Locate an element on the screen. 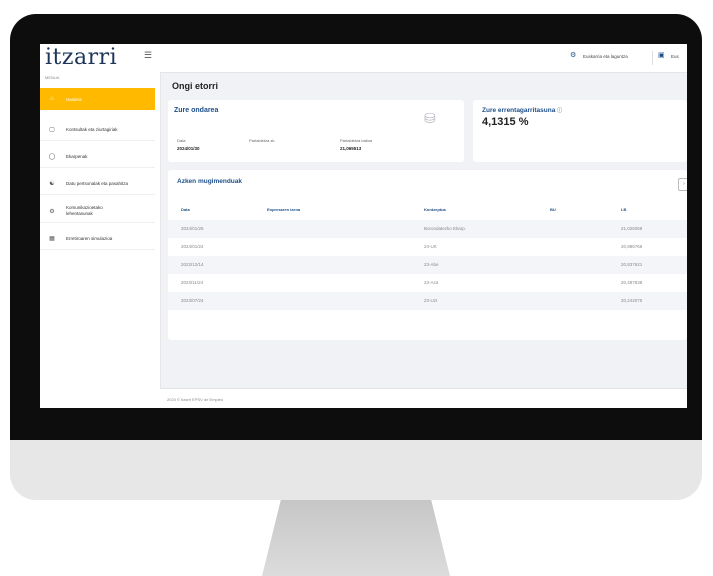  footer-bar is located at coordinates (423, 398).